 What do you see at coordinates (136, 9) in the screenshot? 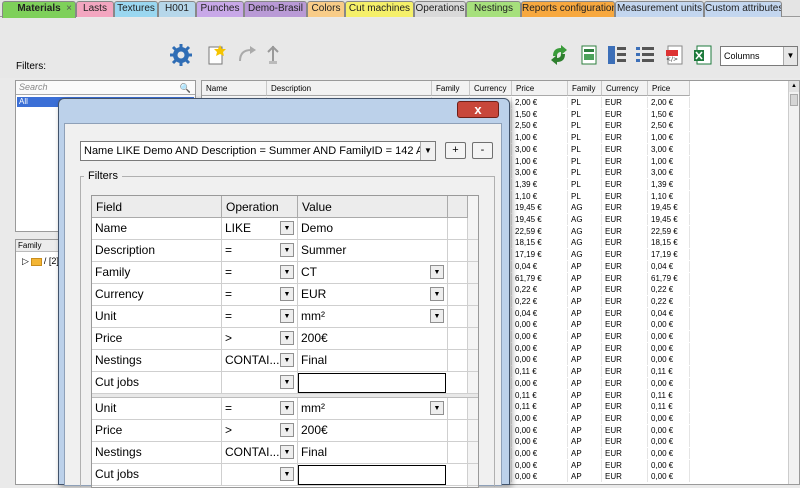
I see `tab-textures: Textures` at bounding box center [136, 9].